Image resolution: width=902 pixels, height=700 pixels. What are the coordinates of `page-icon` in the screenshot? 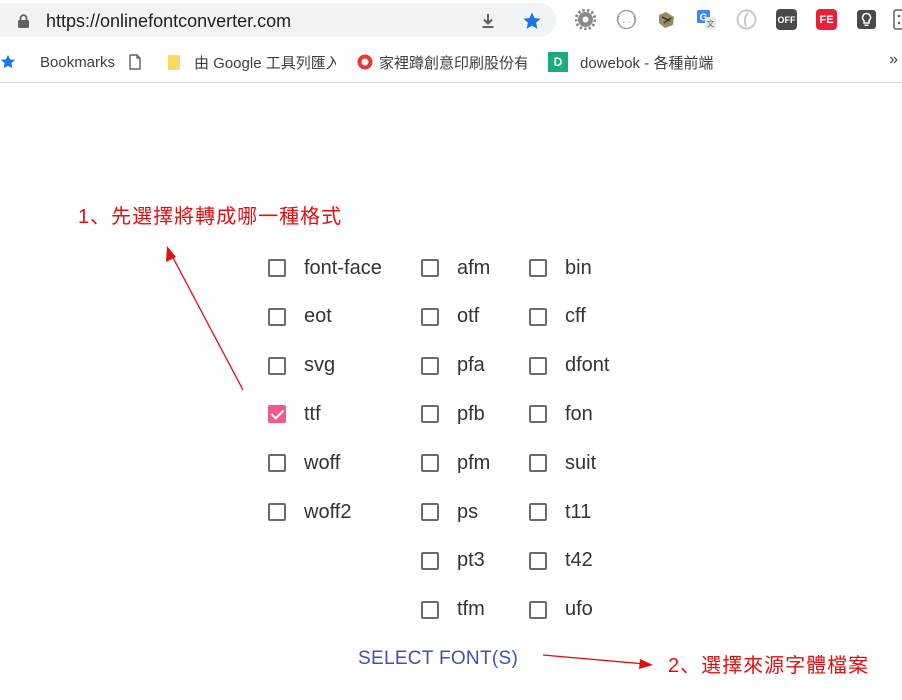 It's located at (135, 62).